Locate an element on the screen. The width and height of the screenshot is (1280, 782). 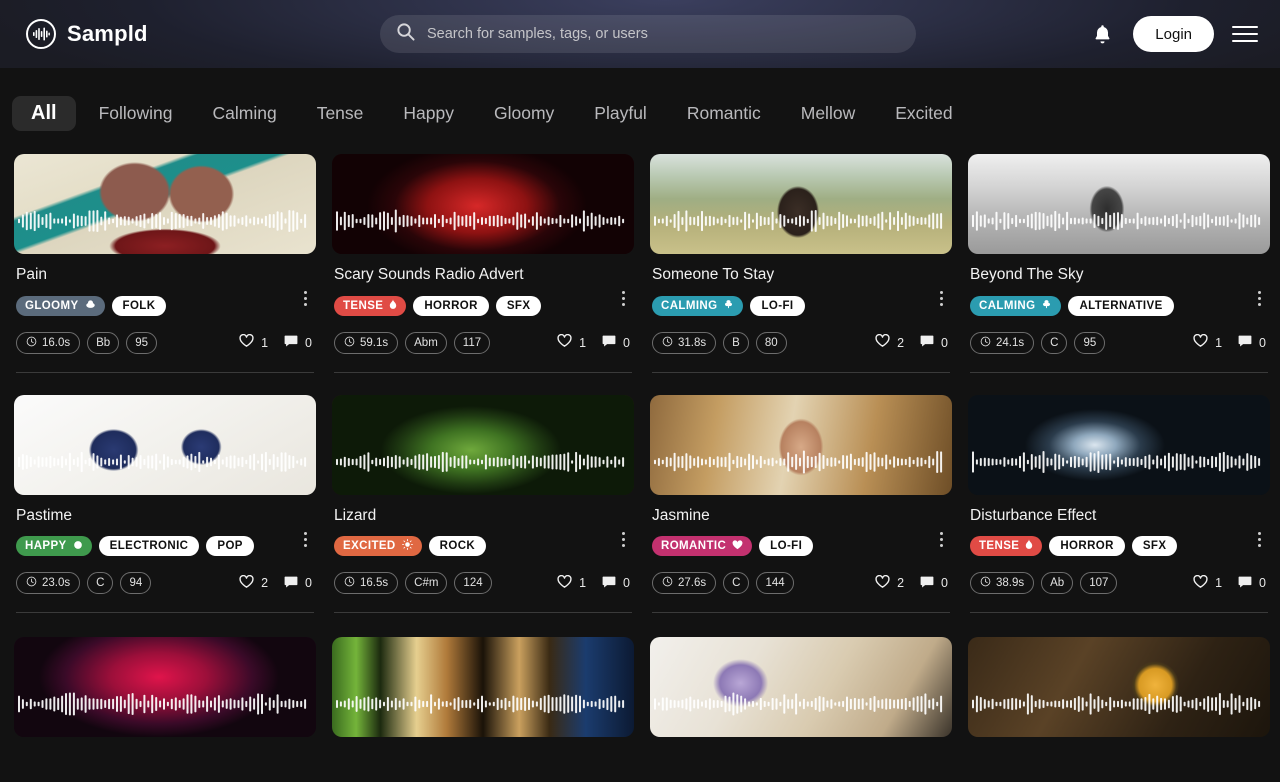
hamburger-menu-icon is located at coordinates (1245, 34).